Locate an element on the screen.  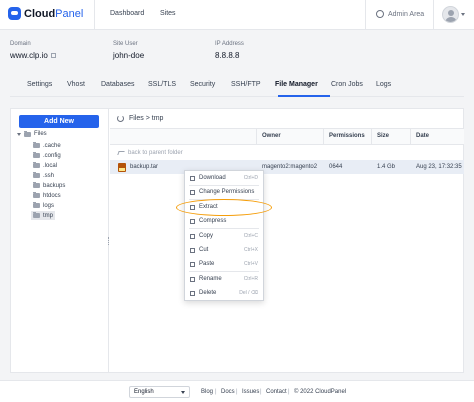
tree-item: .config is located at coordinates (47, 155).